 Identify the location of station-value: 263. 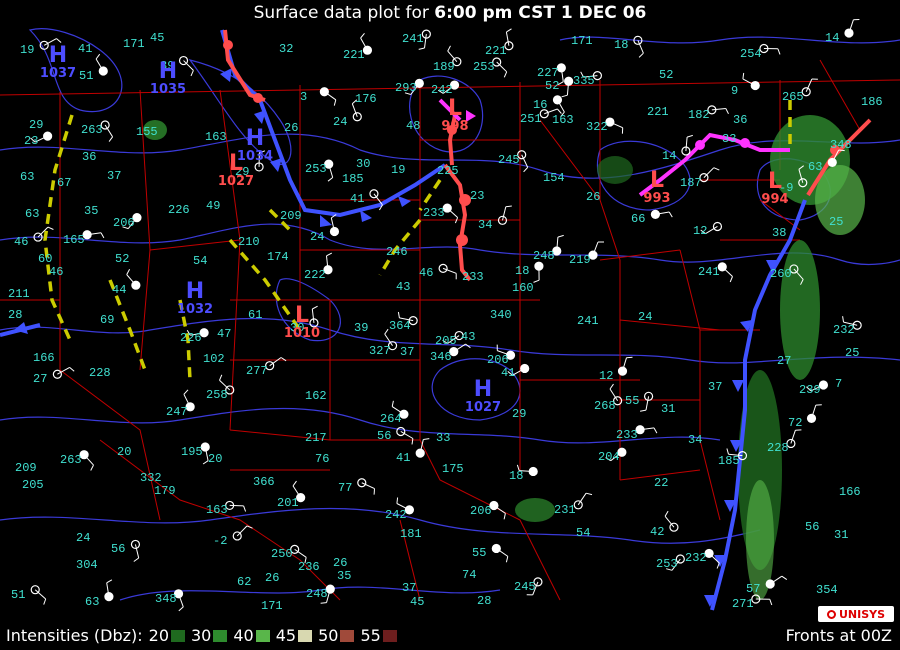
(71, 460).